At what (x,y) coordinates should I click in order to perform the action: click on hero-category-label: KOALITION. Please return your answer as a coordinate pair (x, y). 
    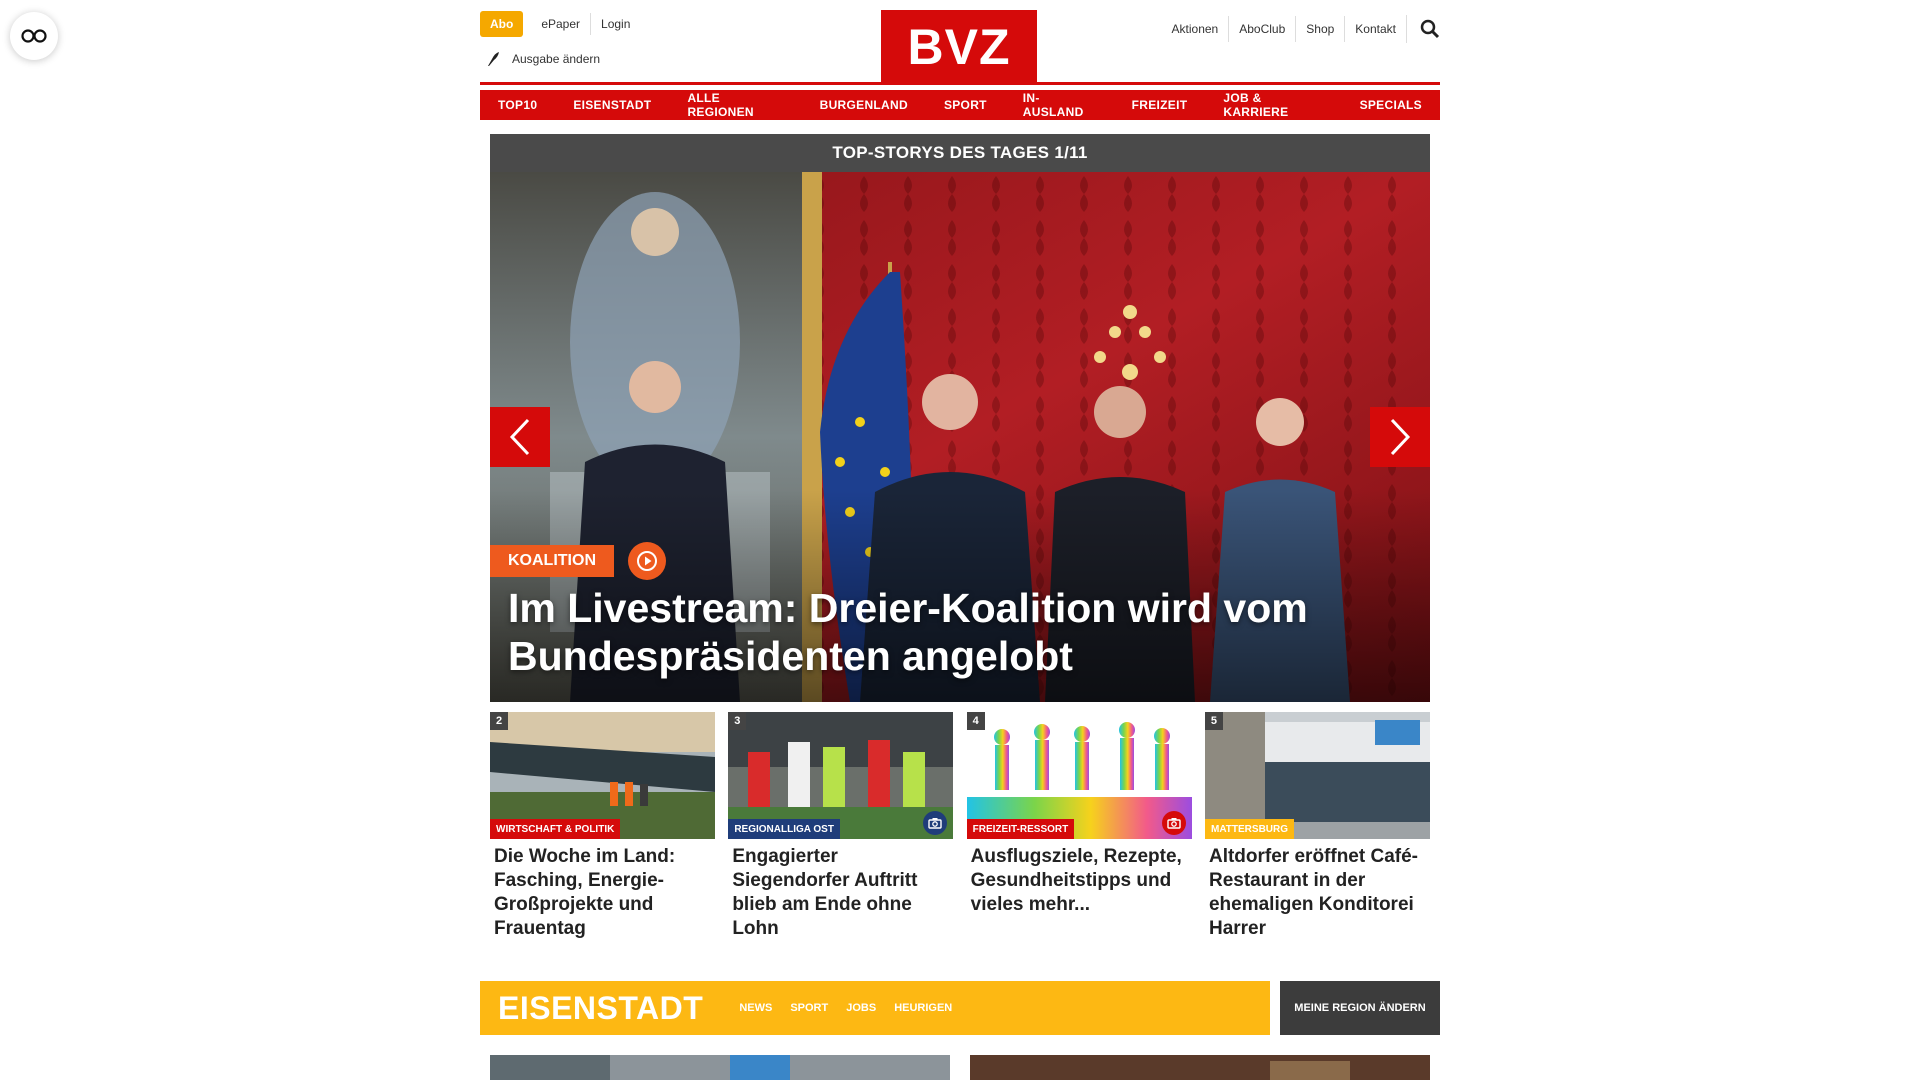
    Looking at the image, I should click on (552, 561).